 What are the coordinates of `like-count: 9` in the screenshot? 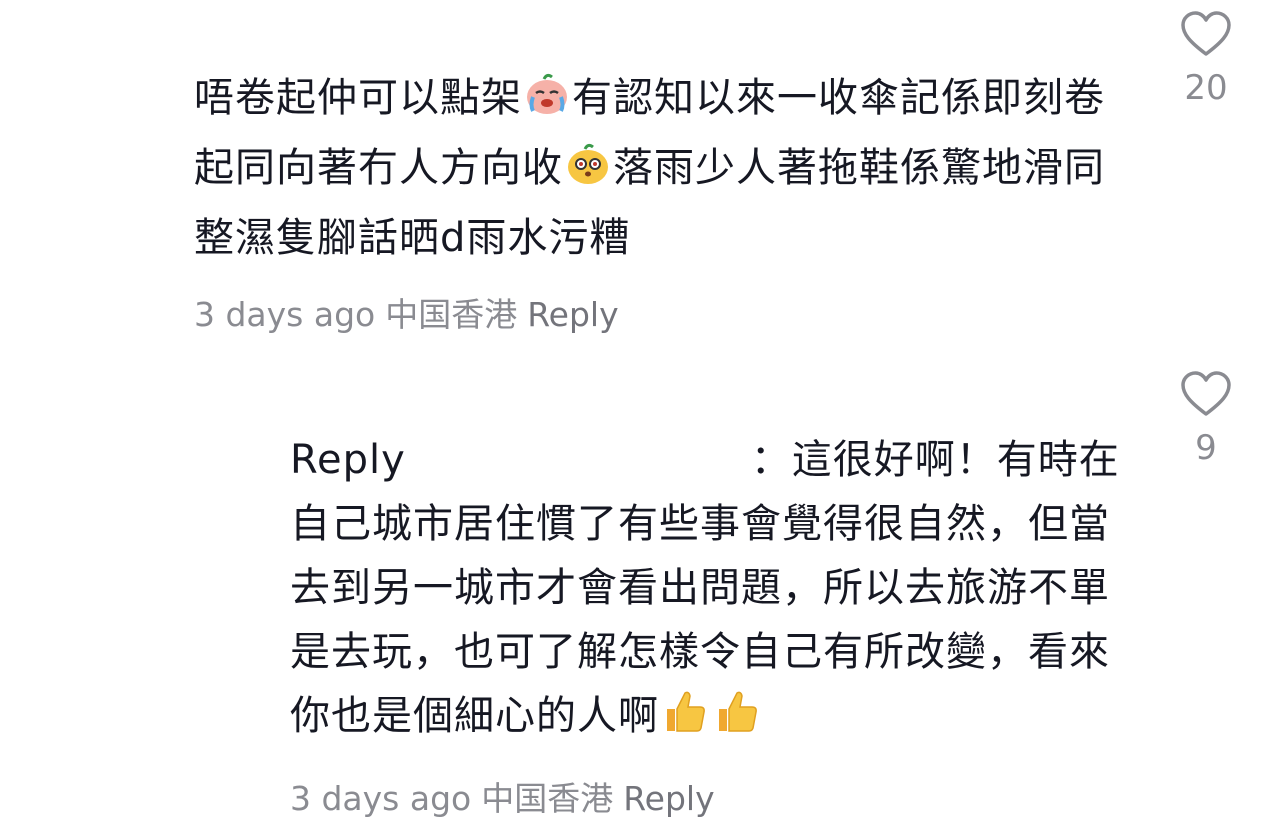 It's located at (1206, 448).